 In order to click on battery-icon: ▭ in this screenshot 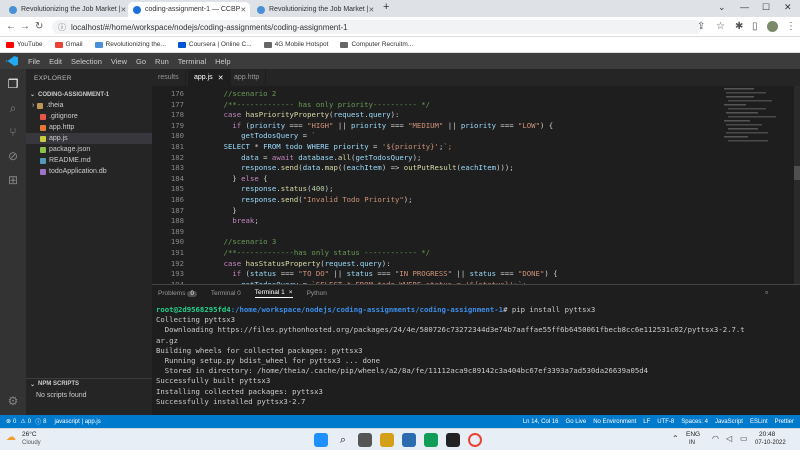, I will do `click(744, 438)`.